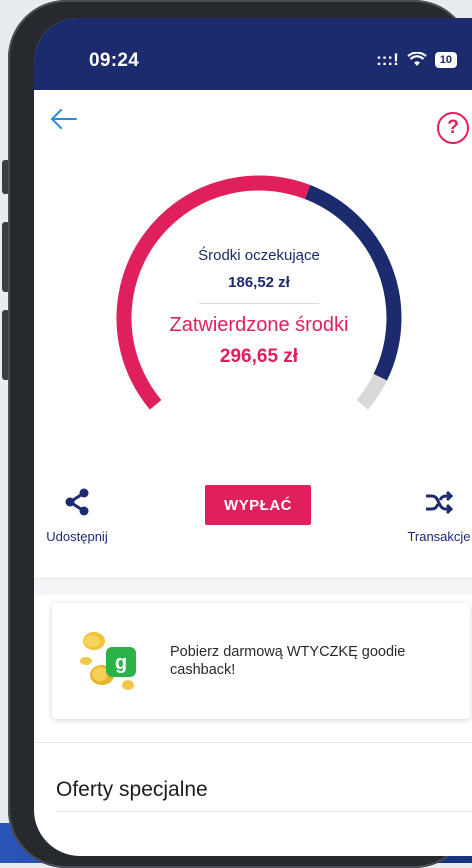 Image resolution: width=472 pixels, height=868 pixels. I want to click on summary-divider, so click(259, 303).